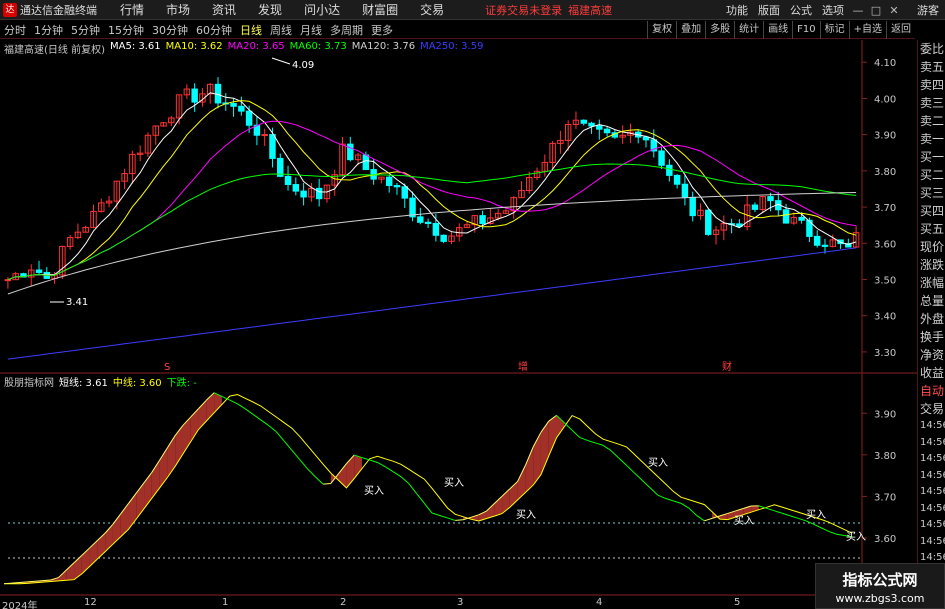  What do you see at coordinates (931, 211) in the screenshot?
I see `side-item: 买四` at bounding box center [931, 211].